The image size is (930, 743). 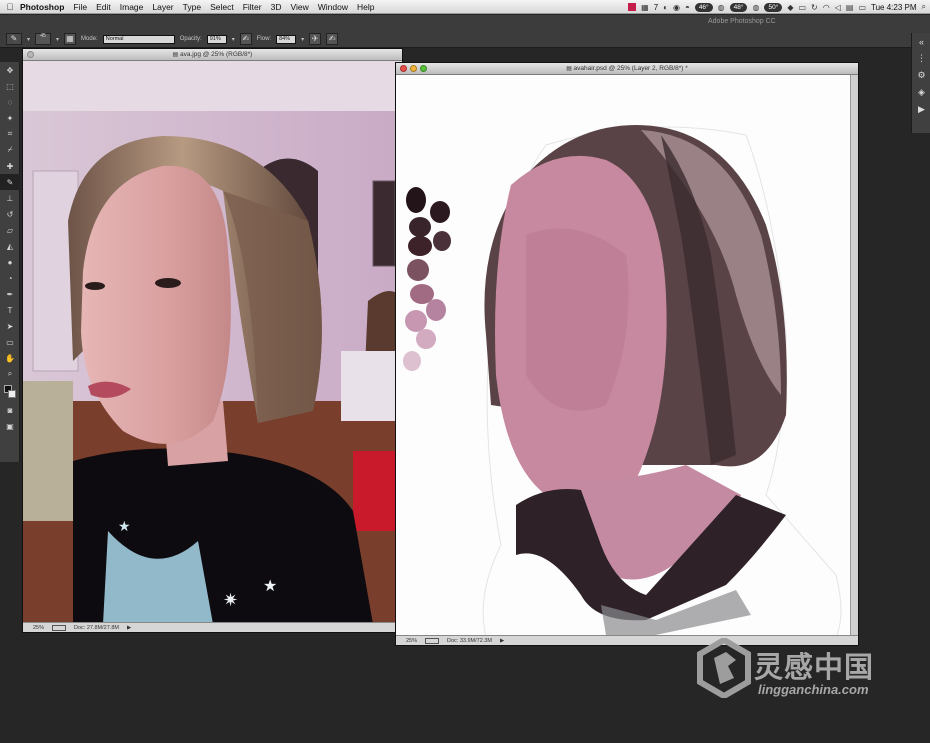 What do you see at coordinates (245, 39) in the screenshot?
I see `pressure-opacity-icon: ✍` at bounding box center [245, 39].